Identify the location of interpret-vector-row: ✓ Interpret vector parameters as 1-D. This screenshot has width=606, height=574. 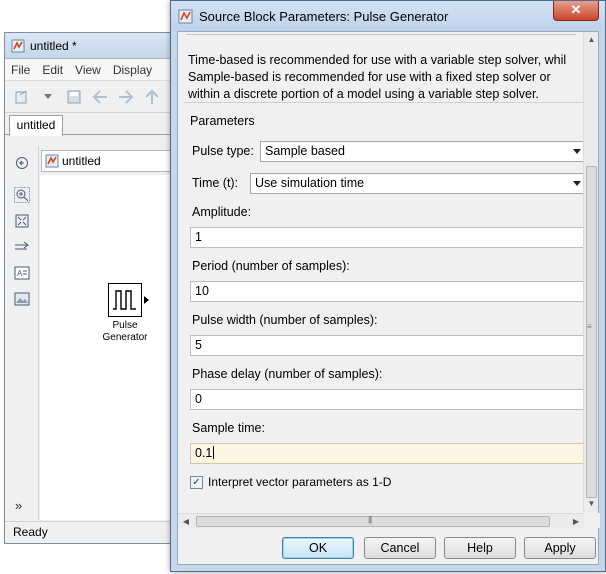
(290, 482).